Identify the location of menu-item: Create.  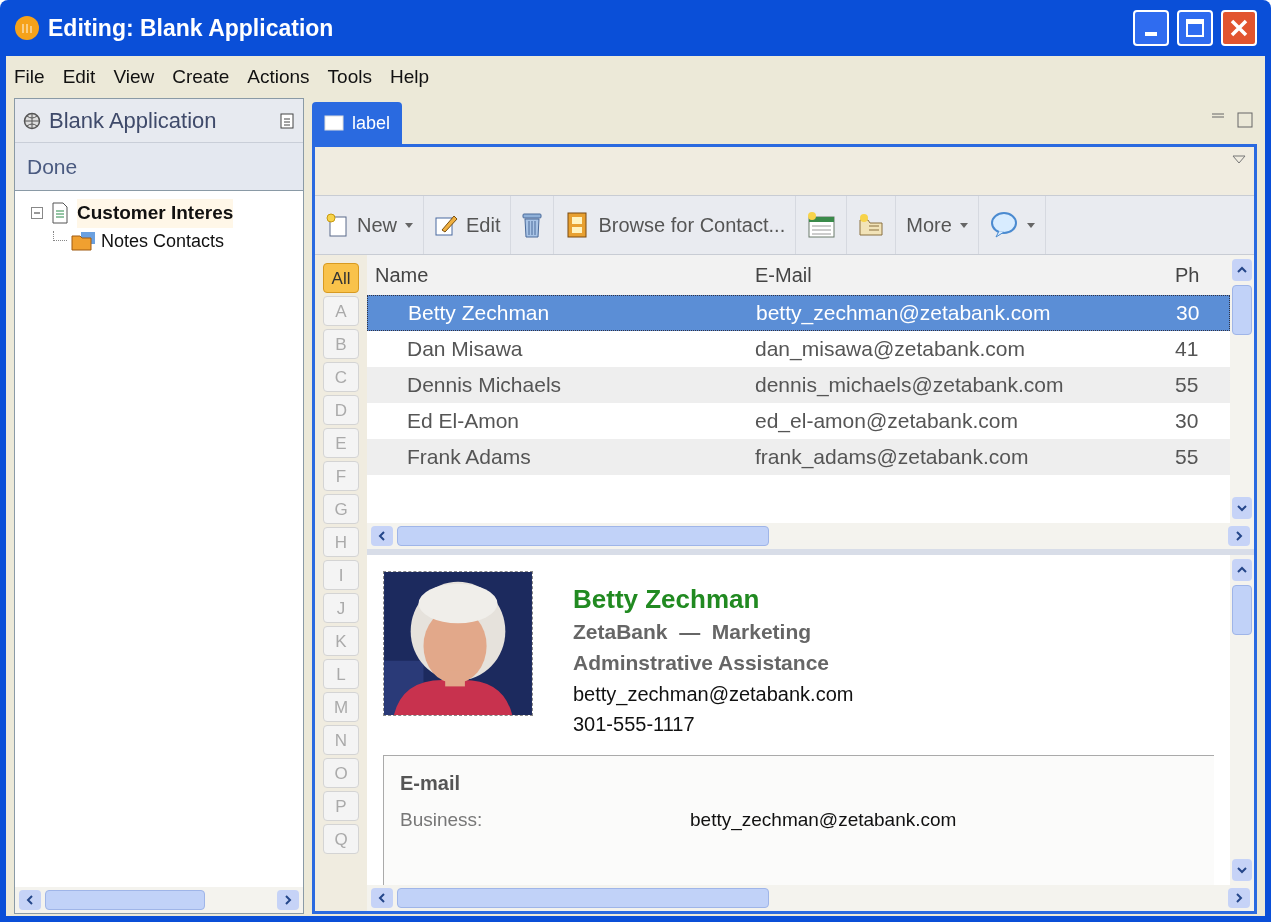
(201, 77).